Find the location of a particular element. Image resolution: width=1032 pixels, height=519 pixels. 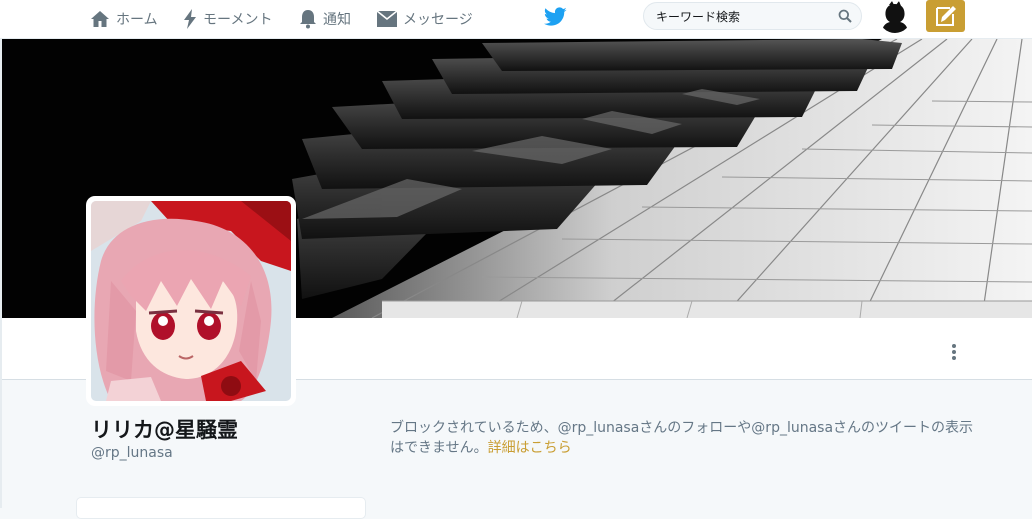

envelope-icon is located at coordinates (387, 19).